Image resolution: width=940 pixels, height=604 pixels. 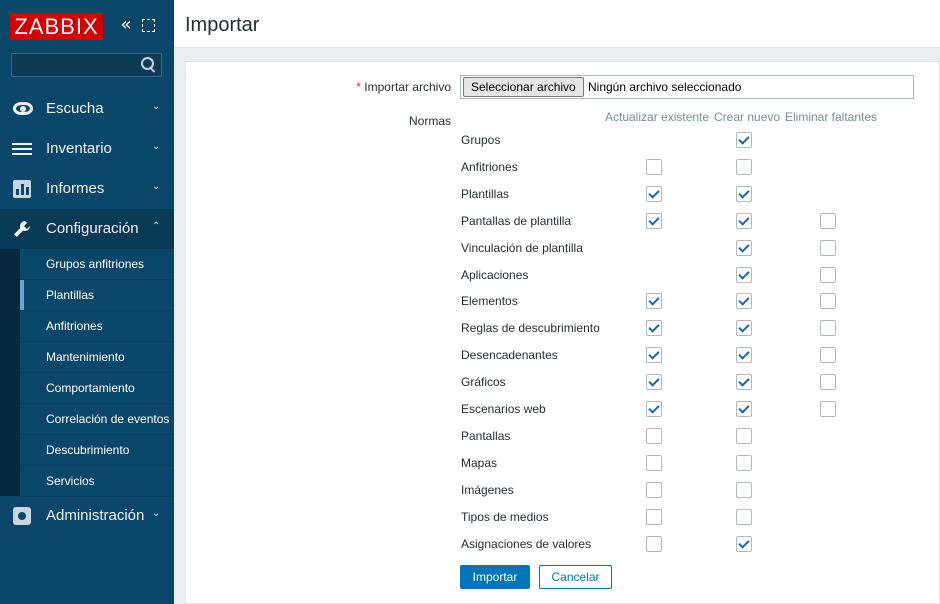 I want to click on file-label: Importar archivo, so click(x=407, y=87).